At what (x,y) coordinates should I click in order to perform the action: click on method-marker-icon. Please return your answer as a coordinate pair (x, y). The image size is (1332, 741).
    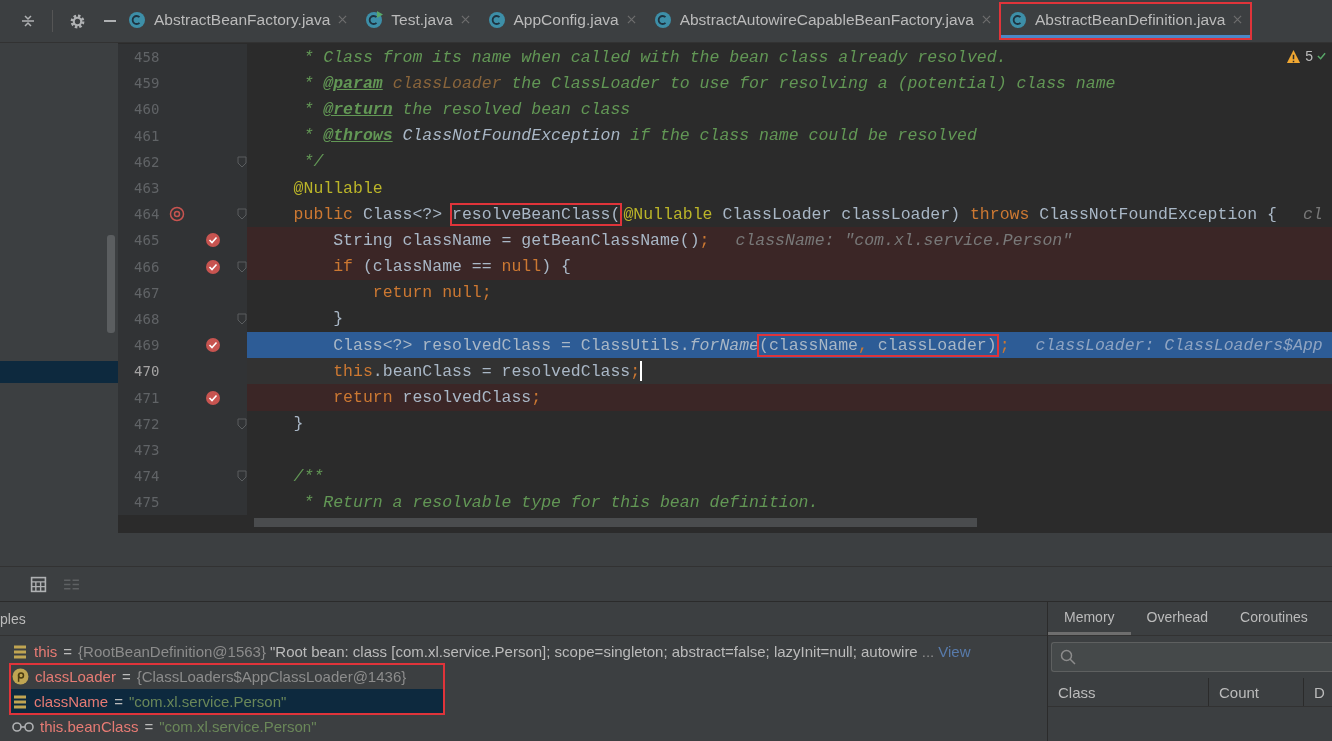
    Looking at the image, I should click on (177, 214).